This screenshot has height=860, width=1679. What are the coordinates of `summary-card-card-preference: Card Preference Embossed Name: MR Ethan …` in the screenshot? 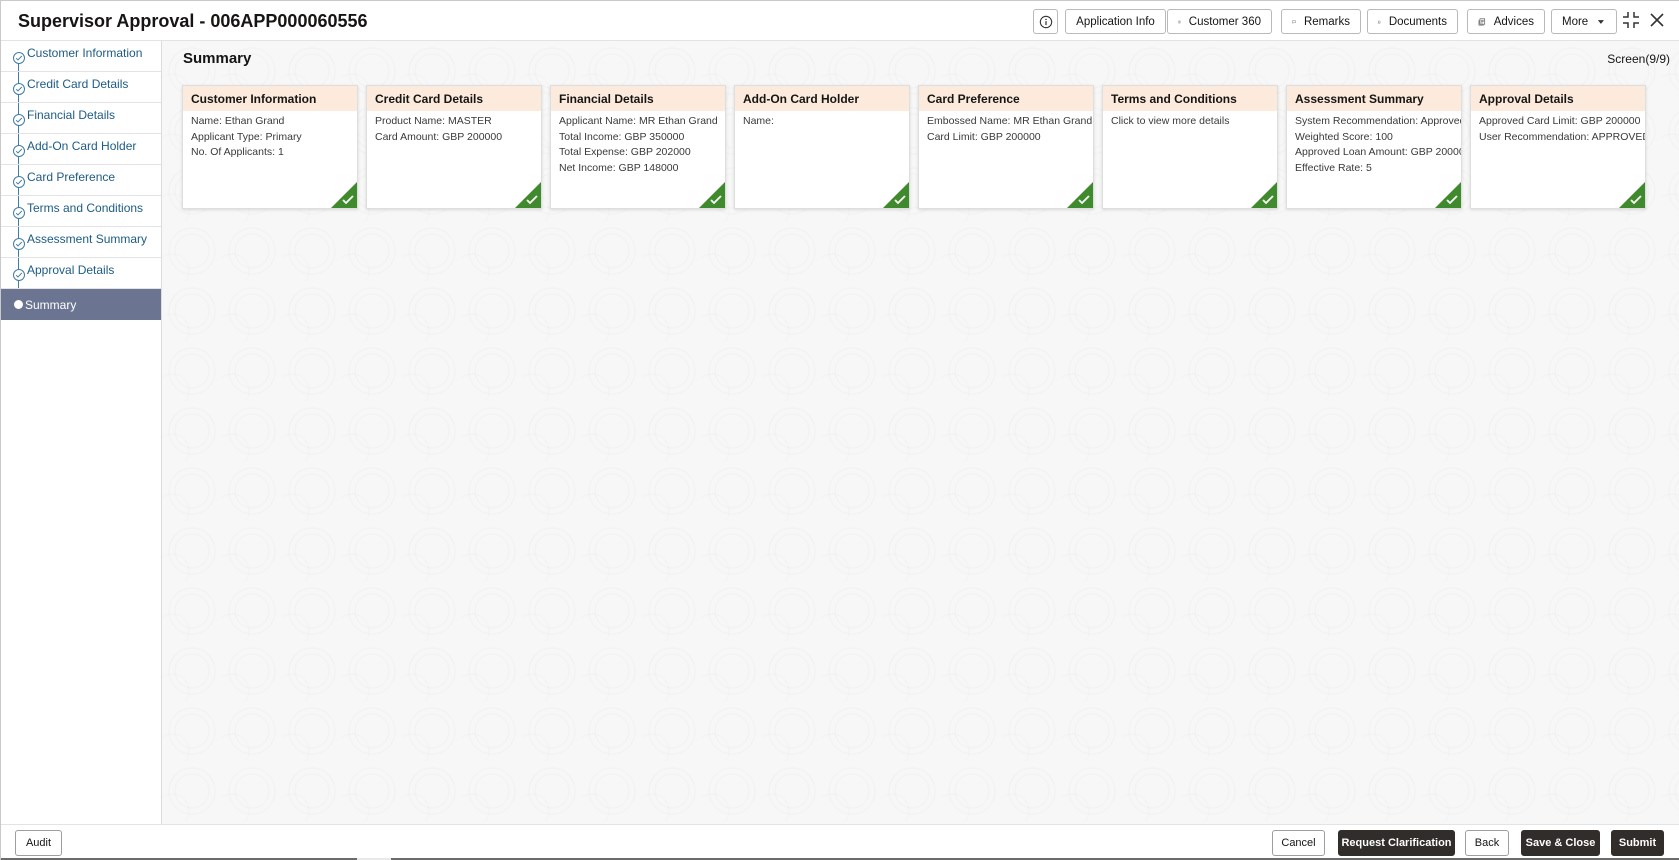 It's located at (1006, 147).